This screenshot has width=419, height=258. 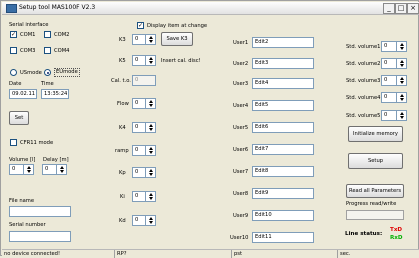 I want to click on k4-label: K4, so click(x=122, y=128).